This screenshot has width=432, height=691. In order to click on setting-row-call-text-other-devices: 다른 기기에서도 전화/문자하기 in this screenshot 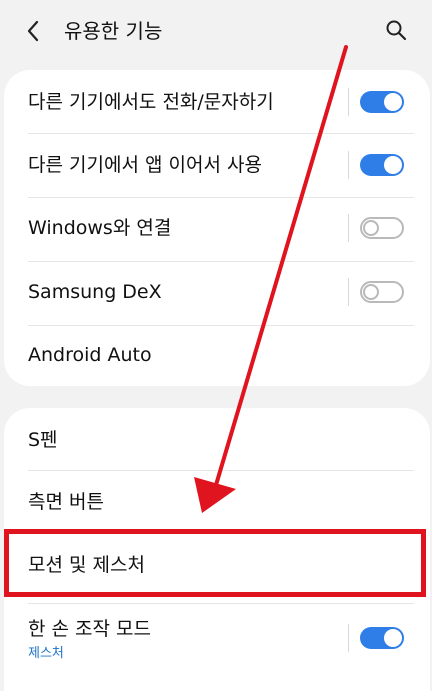, I will do `click(217, 102)`.